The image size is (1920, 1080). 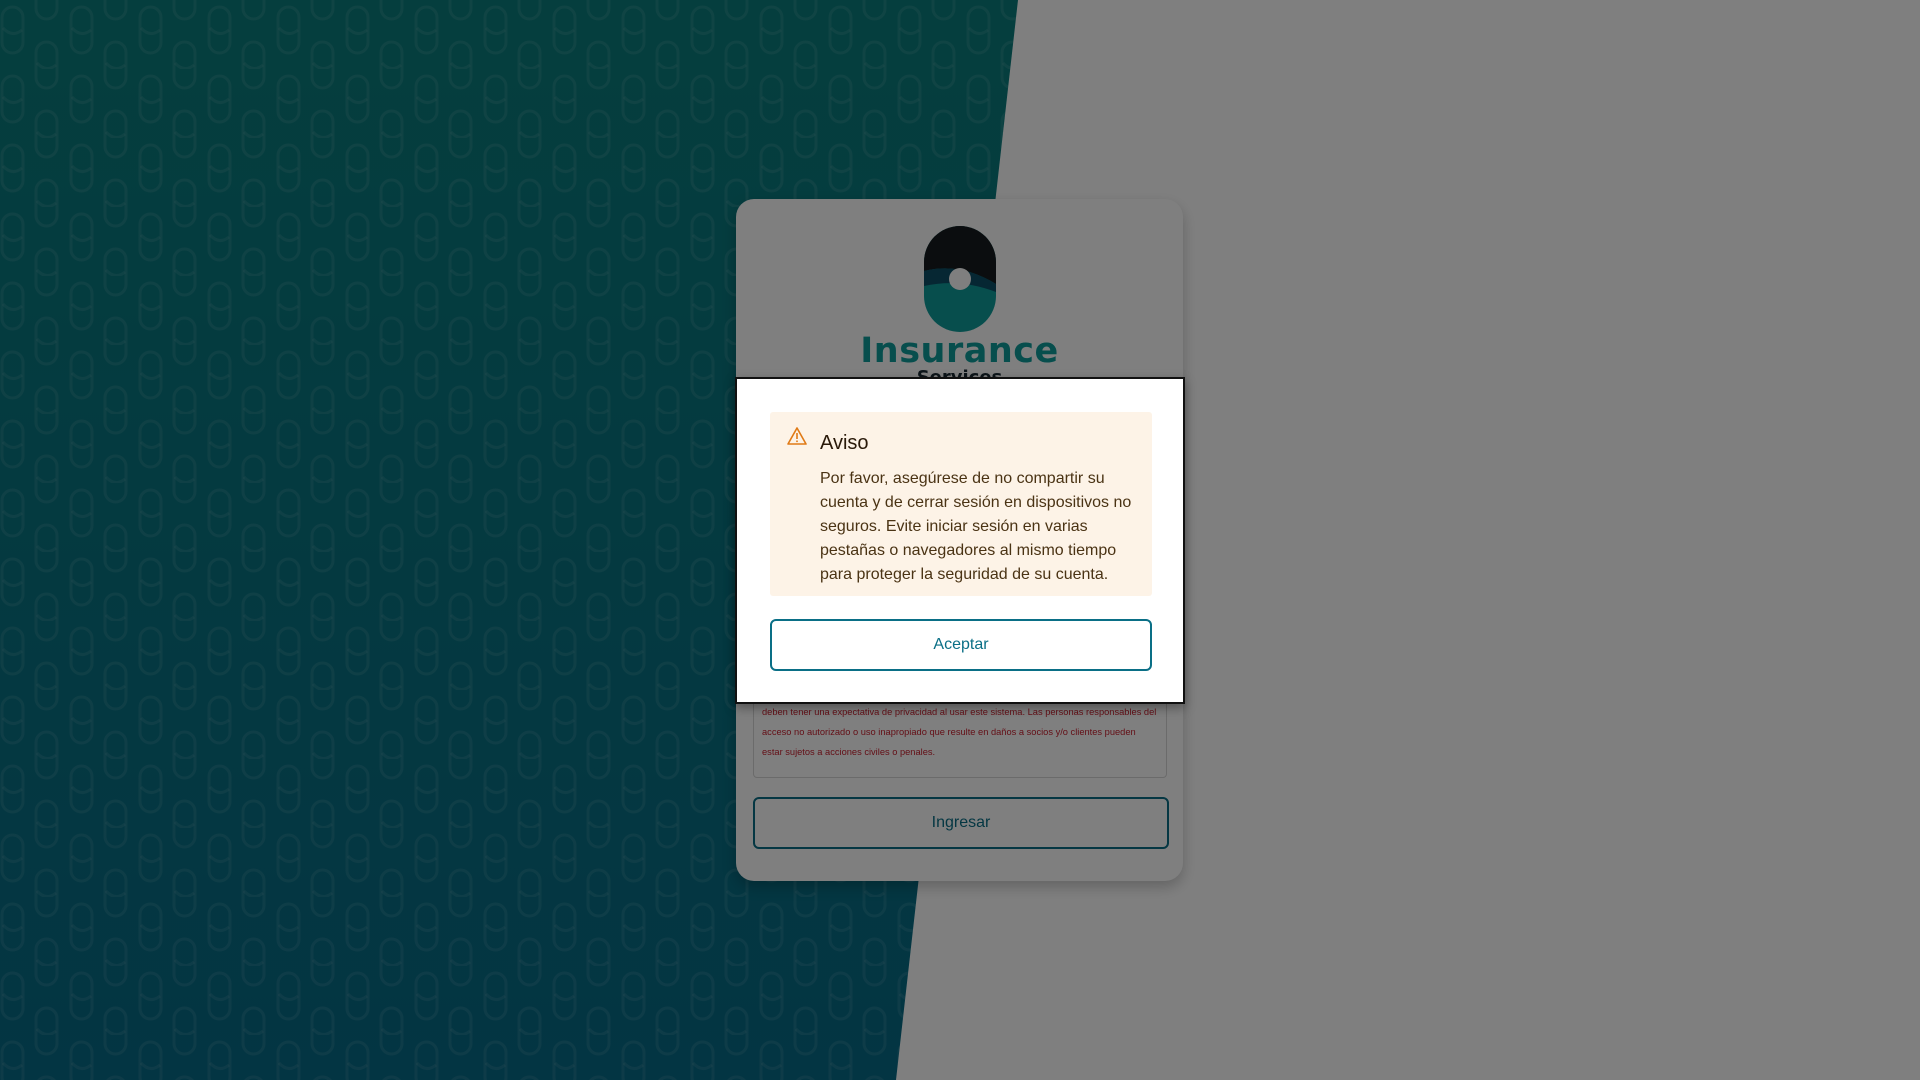 What do you see at coordinates (797, 436) in the screenshot?
I see `warning-triangle-icon` at bounding box center [797, 436].